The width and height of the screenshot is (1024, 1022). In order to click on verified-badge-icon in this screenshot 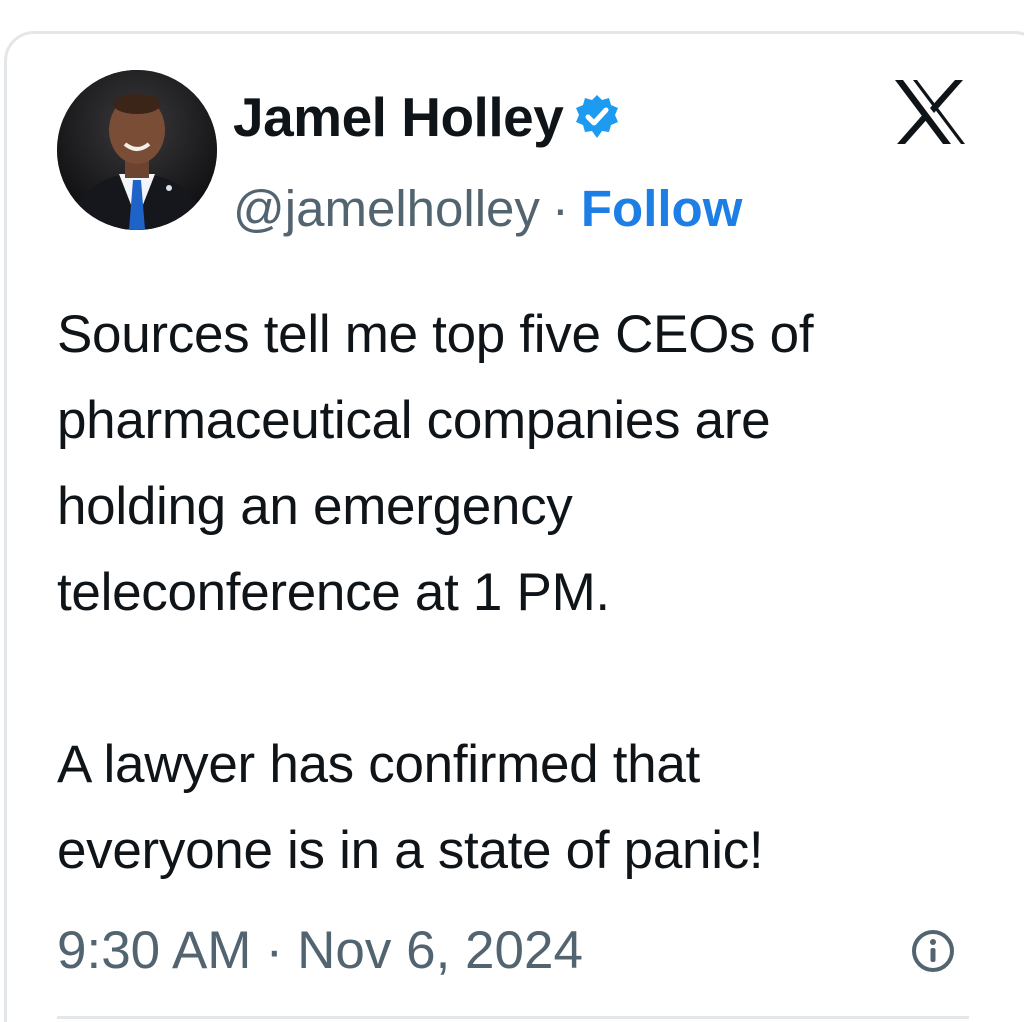, I will do `click(597, 117)`.